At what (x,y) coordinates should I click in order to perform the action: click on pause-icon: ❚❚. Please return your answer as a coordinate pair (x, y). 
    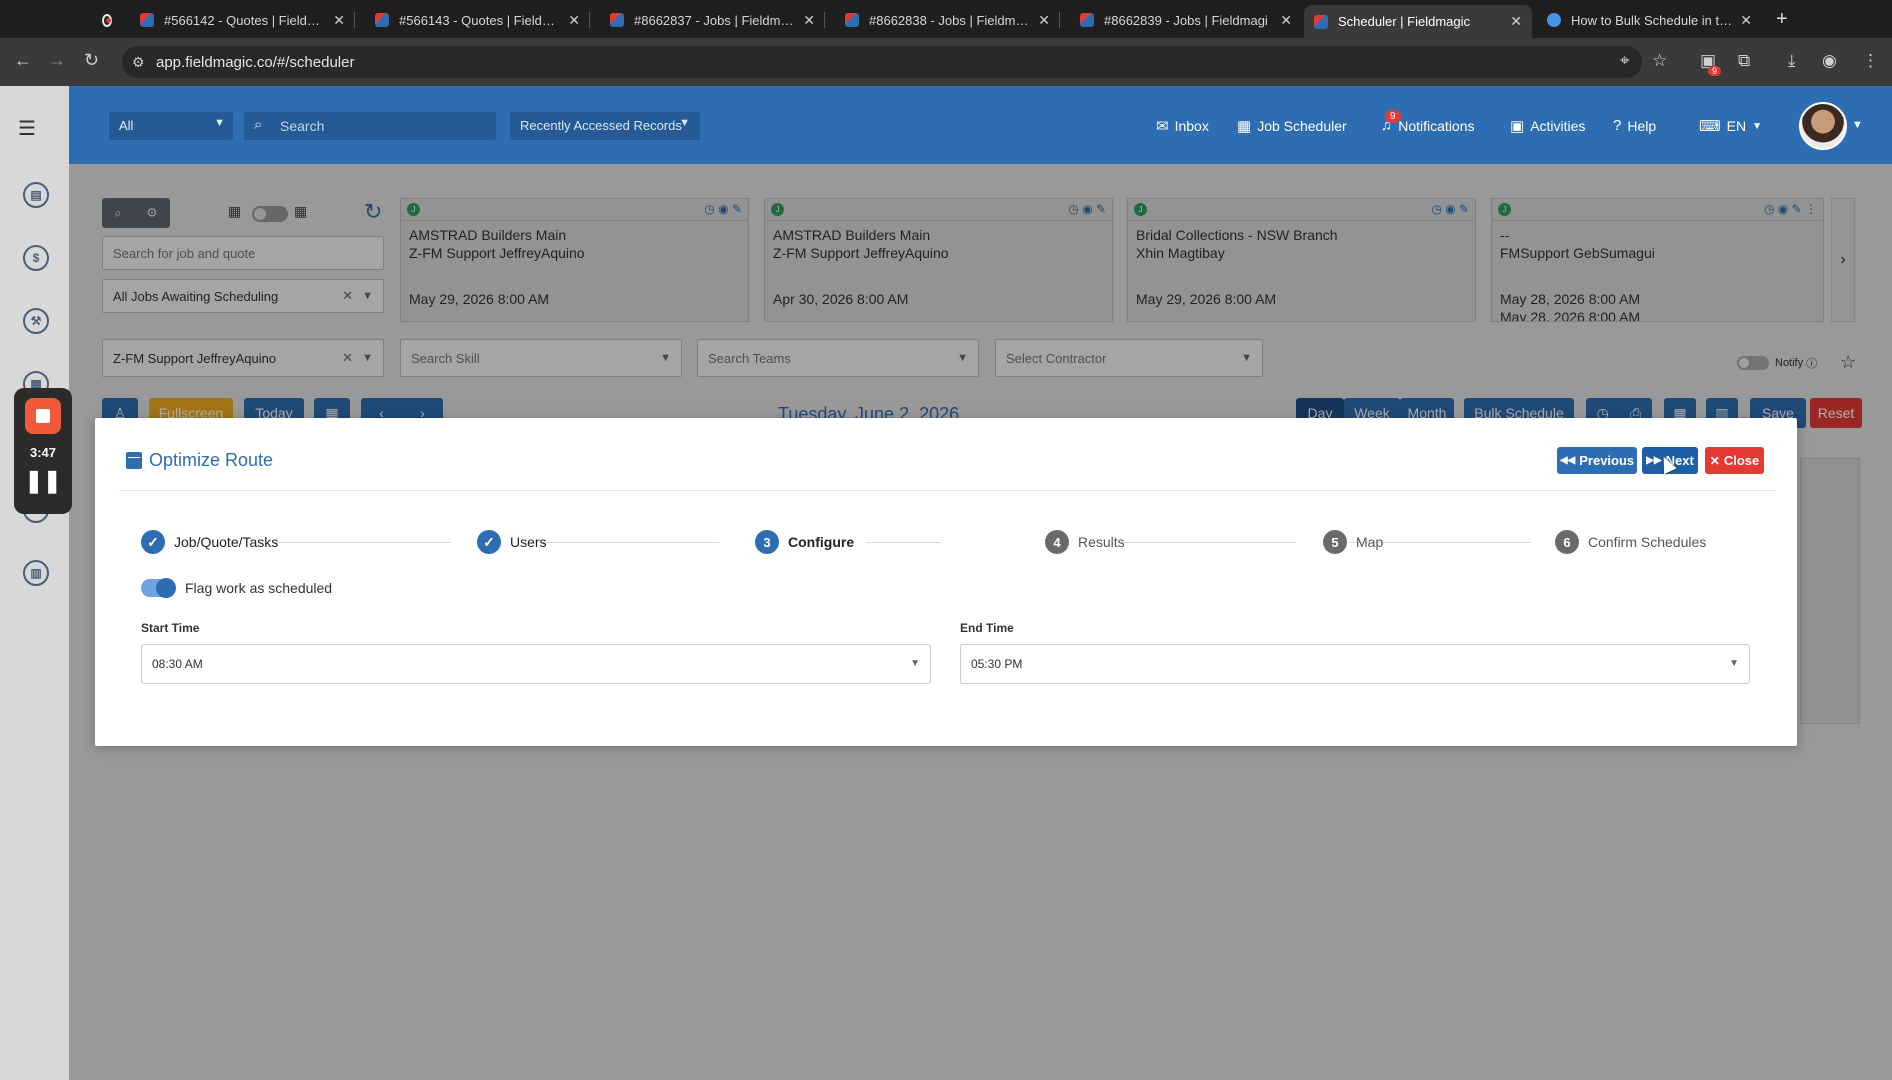
    Looking at the image, I should click on (43, 481).